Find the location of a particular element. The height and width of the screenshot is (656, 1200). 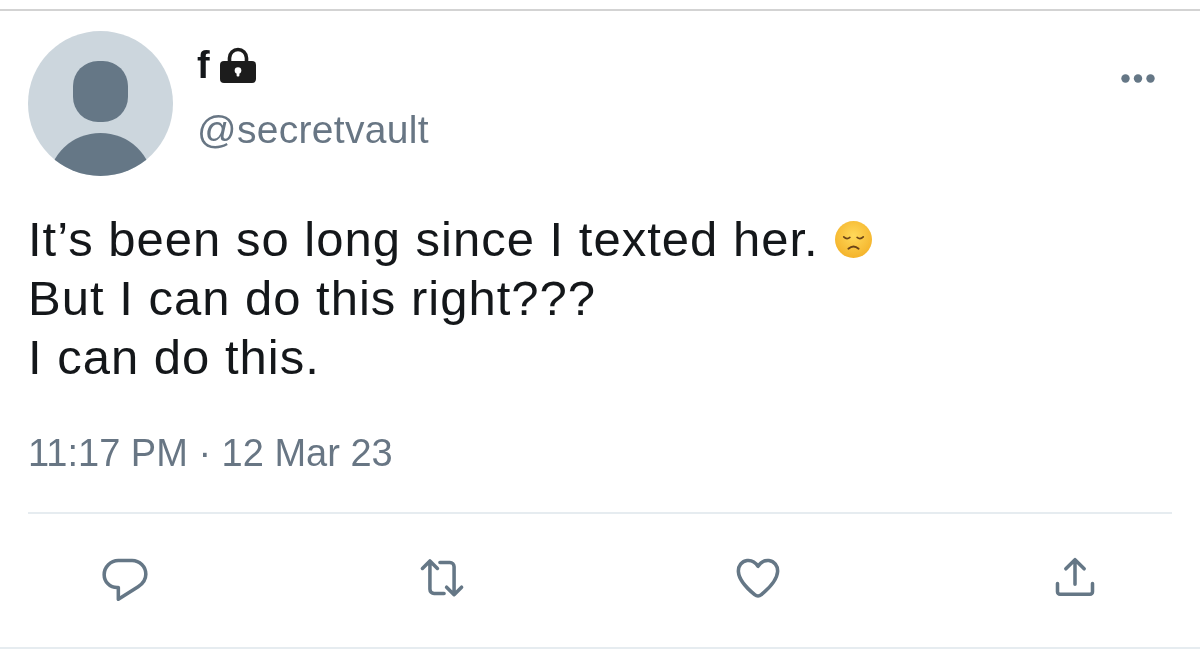

tweet-text-line: But I can do this right??? is located at coordinates (312, 298).